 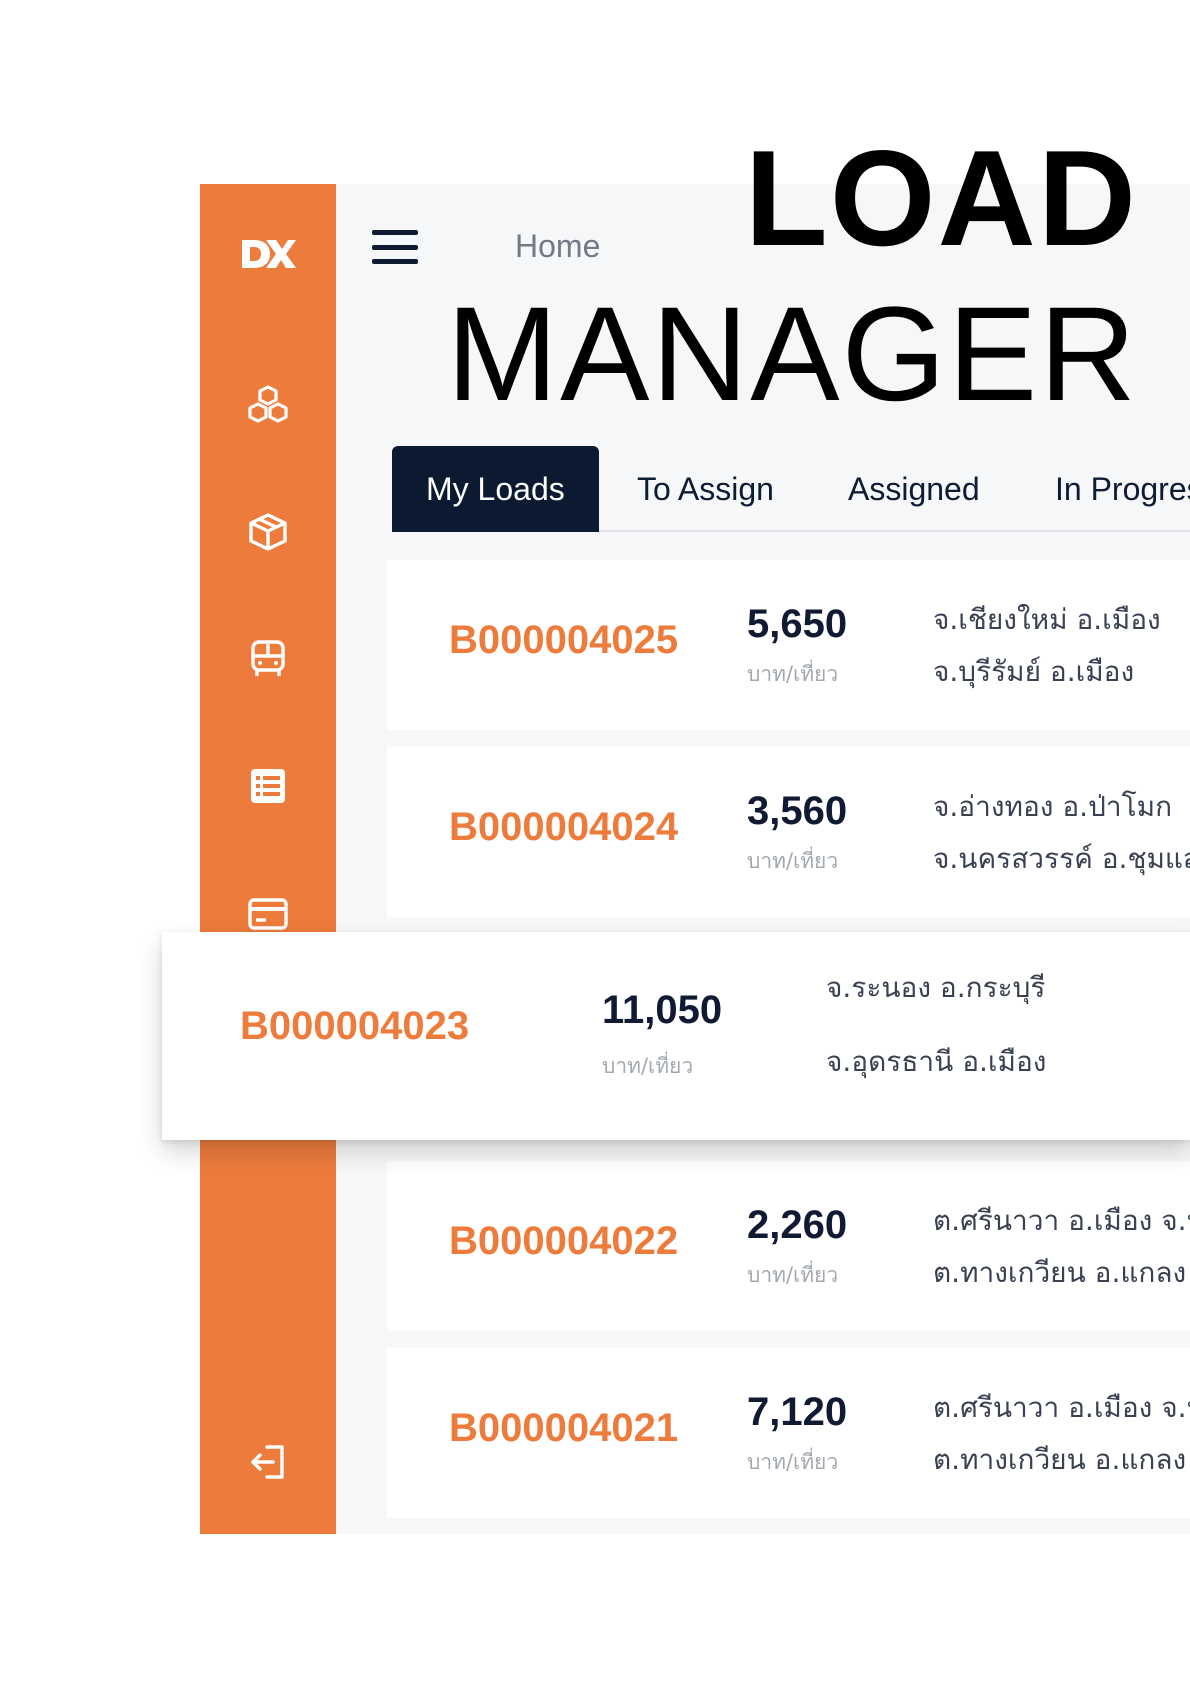 I want to click on tab-my-loads: My Loads, so click(x=495, y=489).